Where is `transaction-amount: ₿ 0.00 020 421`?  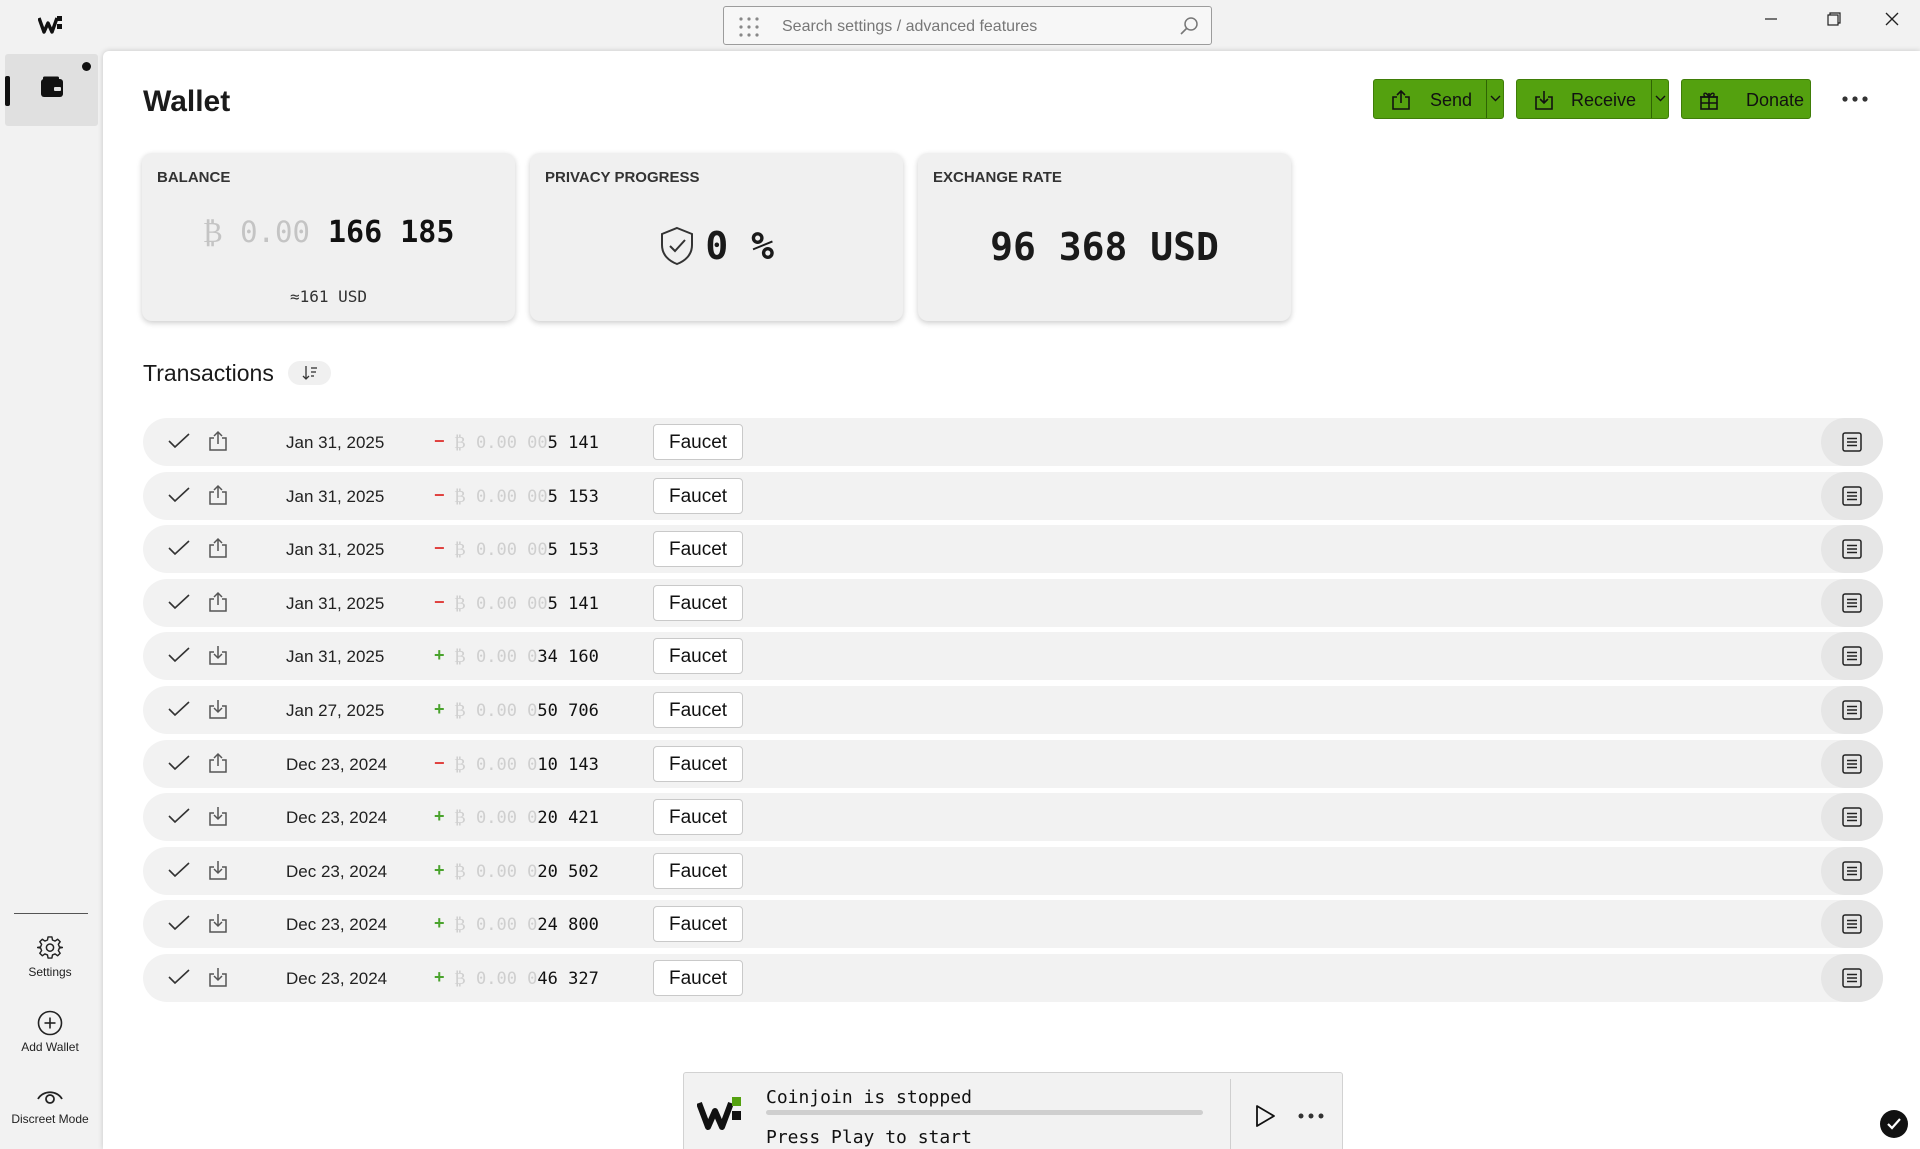
transaction-amount: ₿ 0.00 020 421 is located at coordinates (526, 818).